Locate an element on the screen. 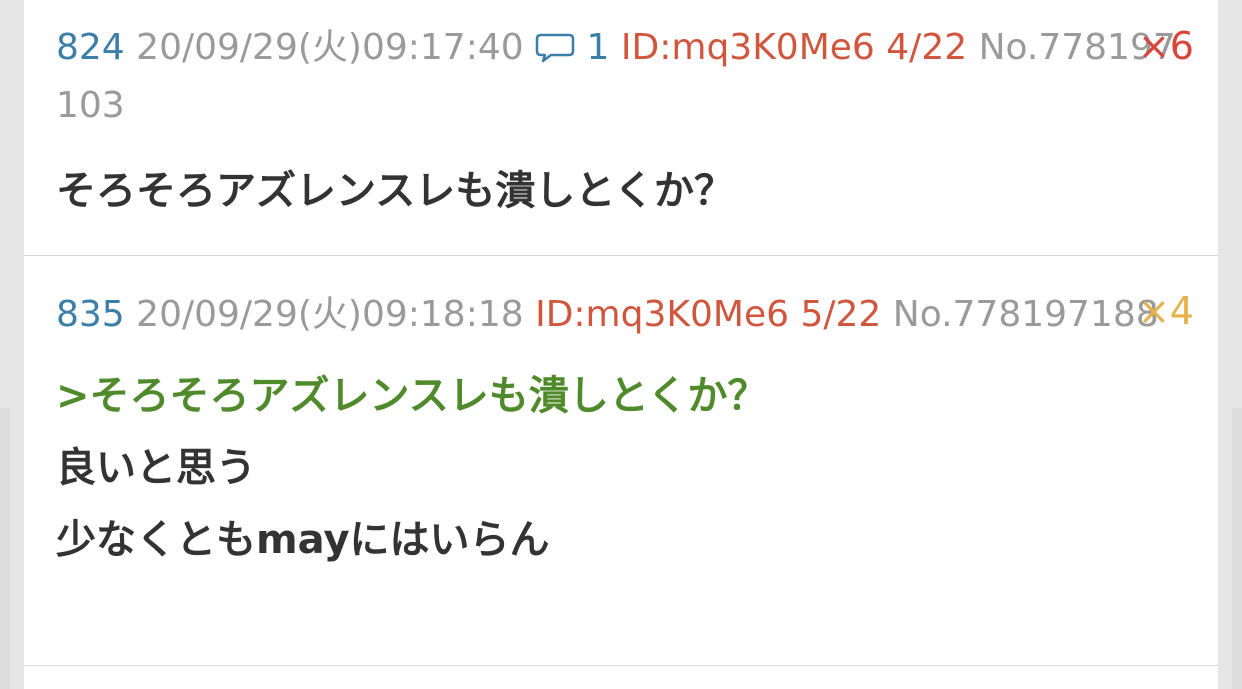 The width and height of the screenshot is (1242, 689). post-no: No.778197188 is located at coordinates (1026, 314).